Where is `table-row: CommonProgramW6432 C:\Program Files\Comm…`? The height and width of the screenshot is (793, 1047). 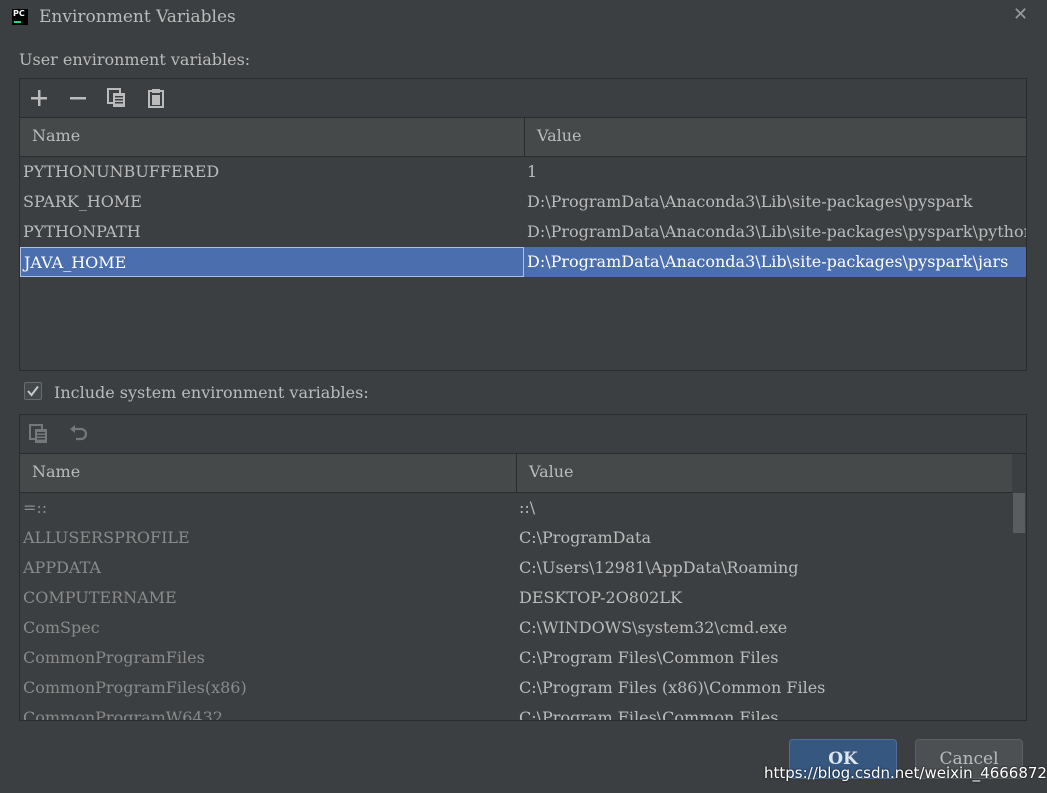
table-row: CommonProgramW6432 C:\Program Files\Comm… is located at coordinates (523, 711).